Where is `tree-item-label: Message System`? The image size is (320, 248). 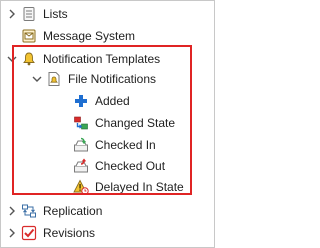
tree-item-label: Message System is located at coordinates (89, 35).